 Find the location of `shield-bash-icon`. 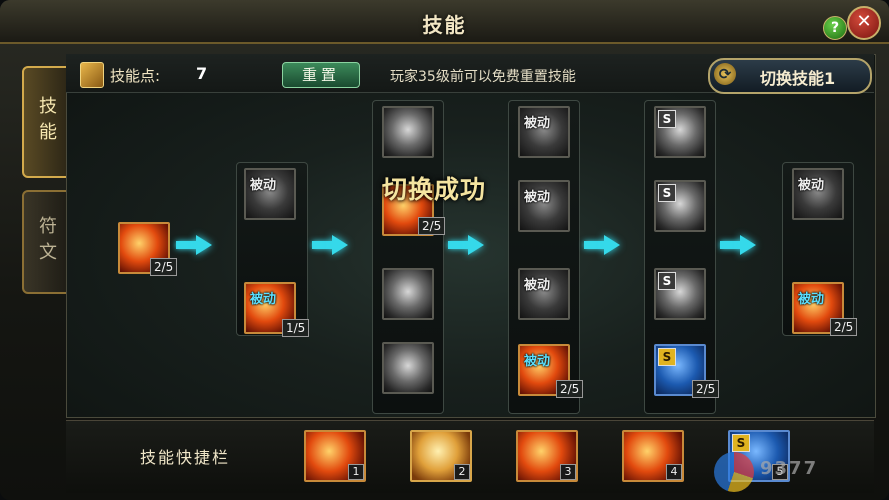

shield-bash-icon is located at coordinates (408, 294).